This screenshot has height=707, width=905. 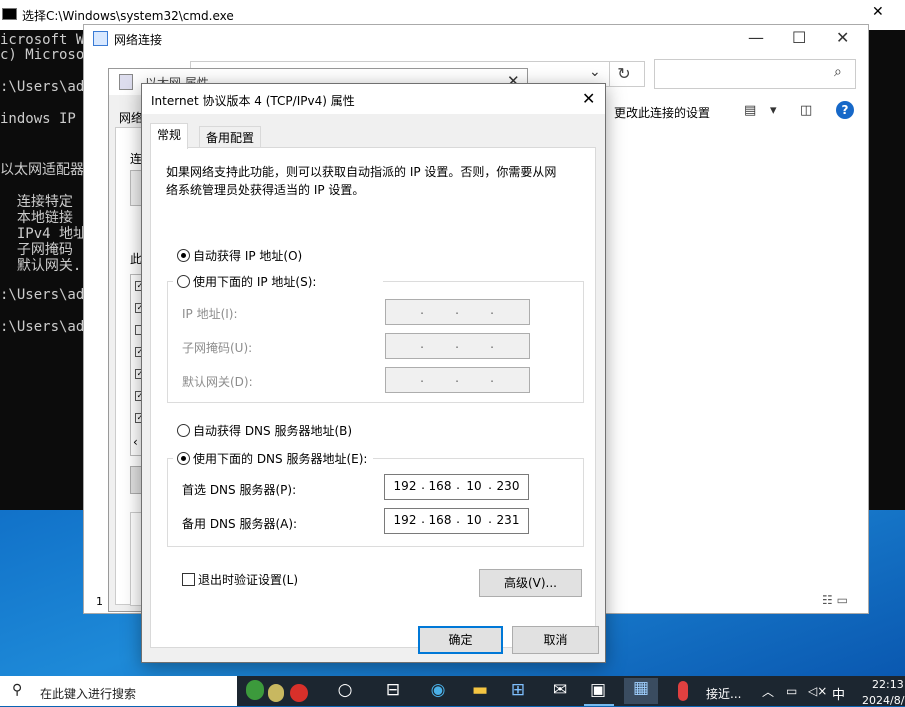 What do you see at coordinates (842, 37) in the screenshot?
I see `close-button: ✕` at bounding box center [842, 37].